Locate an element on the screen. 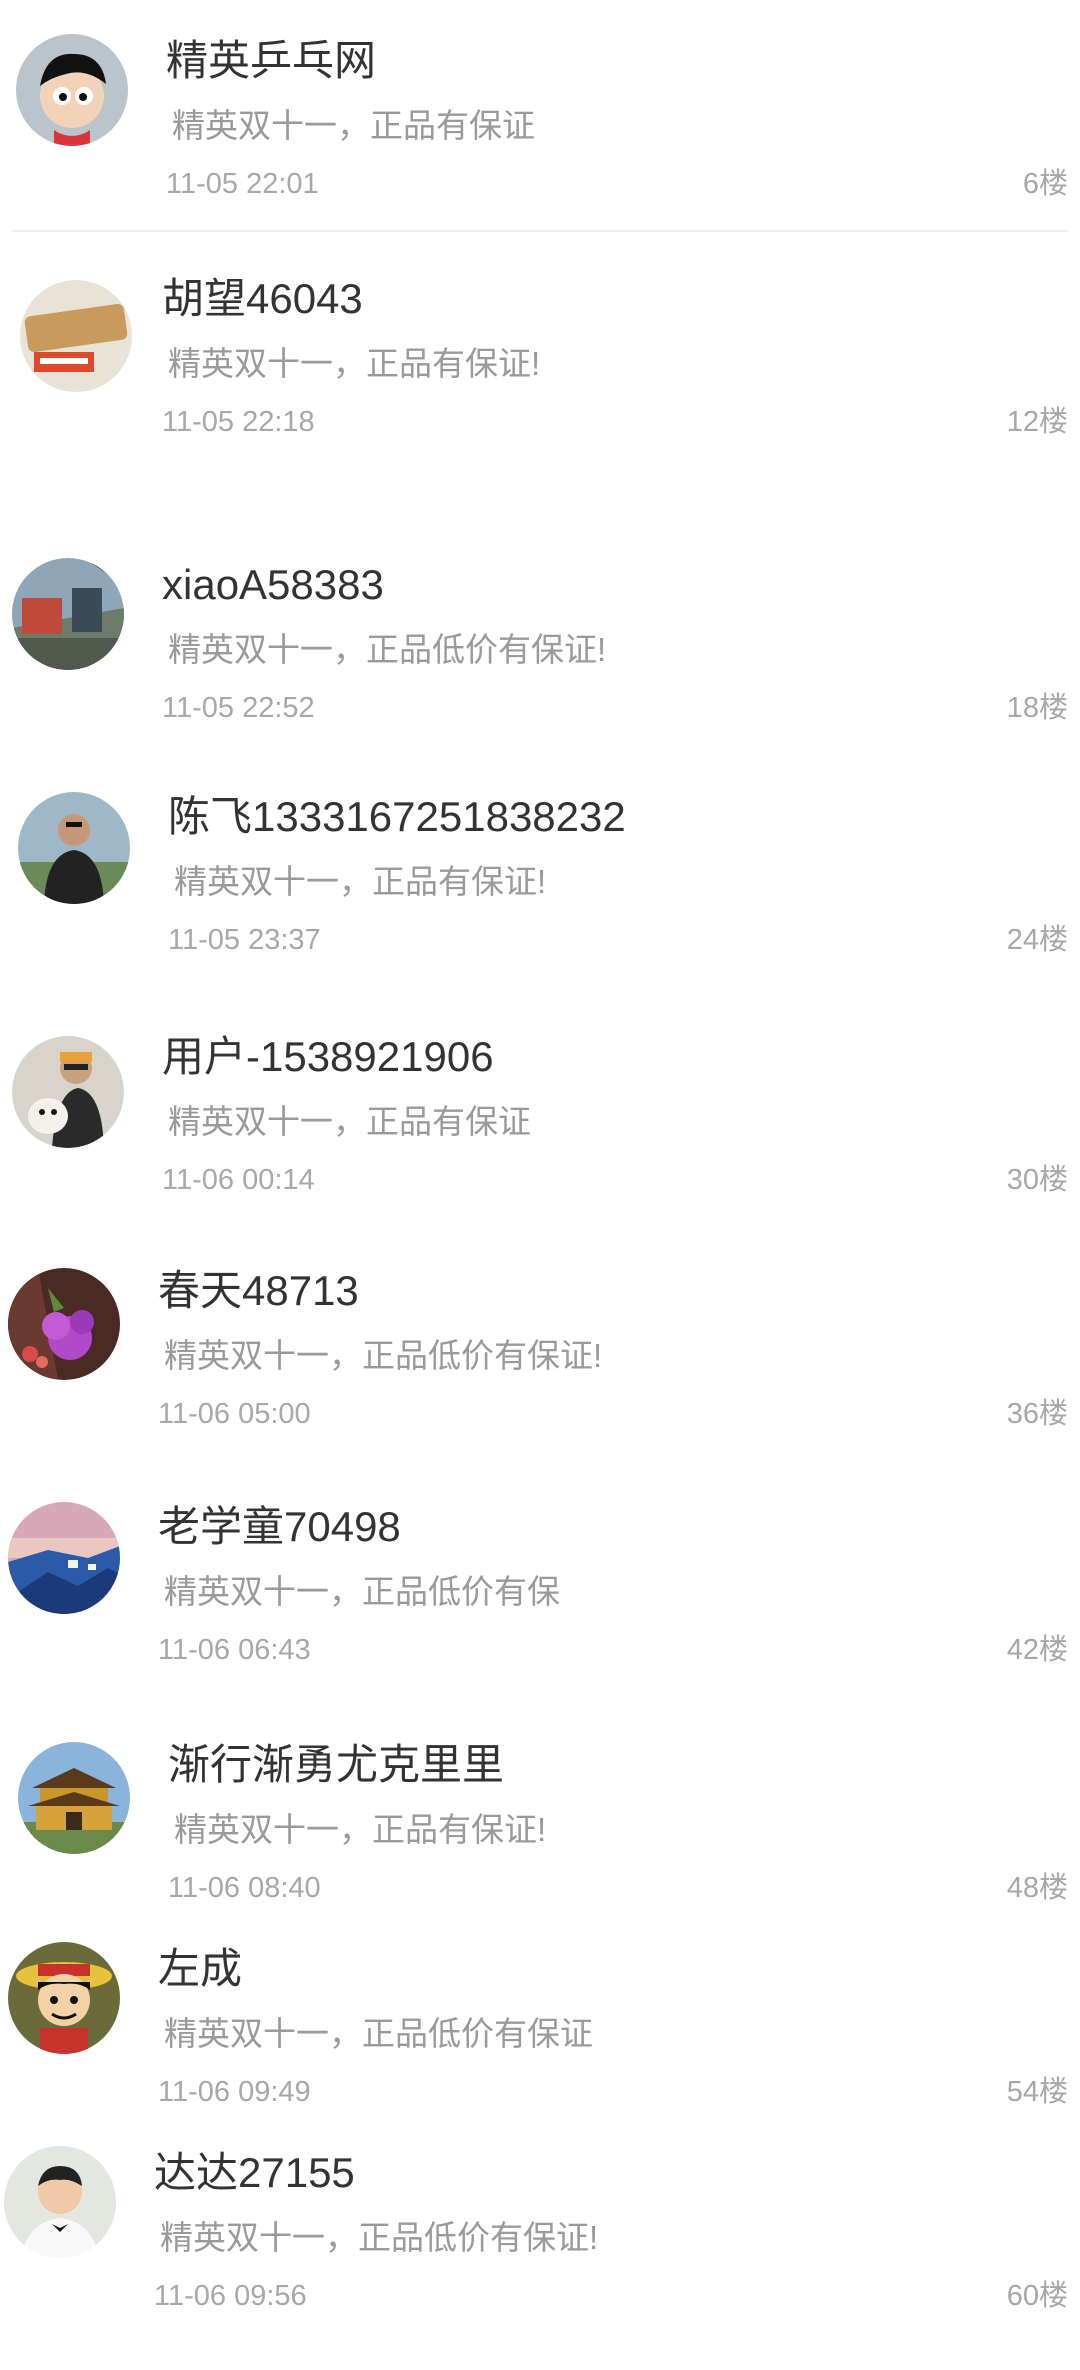  young-man-portrait-avatar is located at coordinates (60, 2202).